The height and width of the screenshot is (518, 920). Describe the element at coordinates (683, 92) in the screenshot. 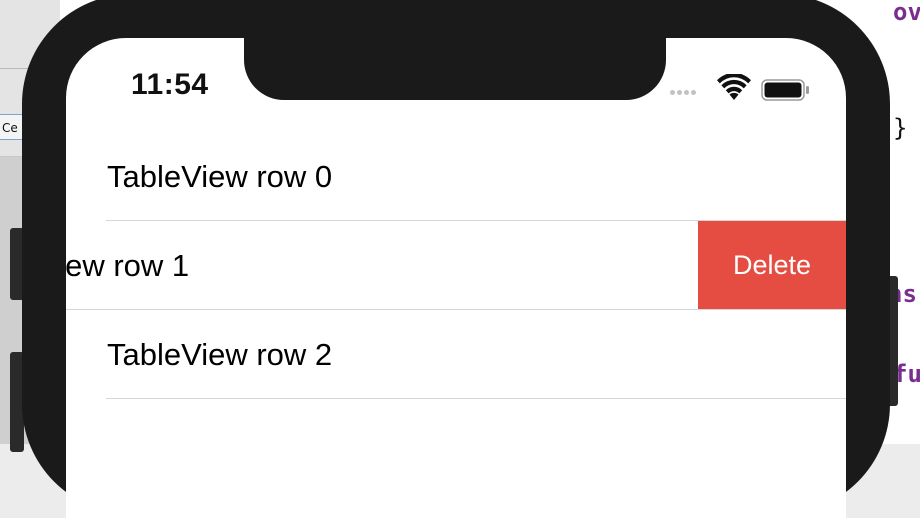

I see `cellular-signal-icon` at that location.